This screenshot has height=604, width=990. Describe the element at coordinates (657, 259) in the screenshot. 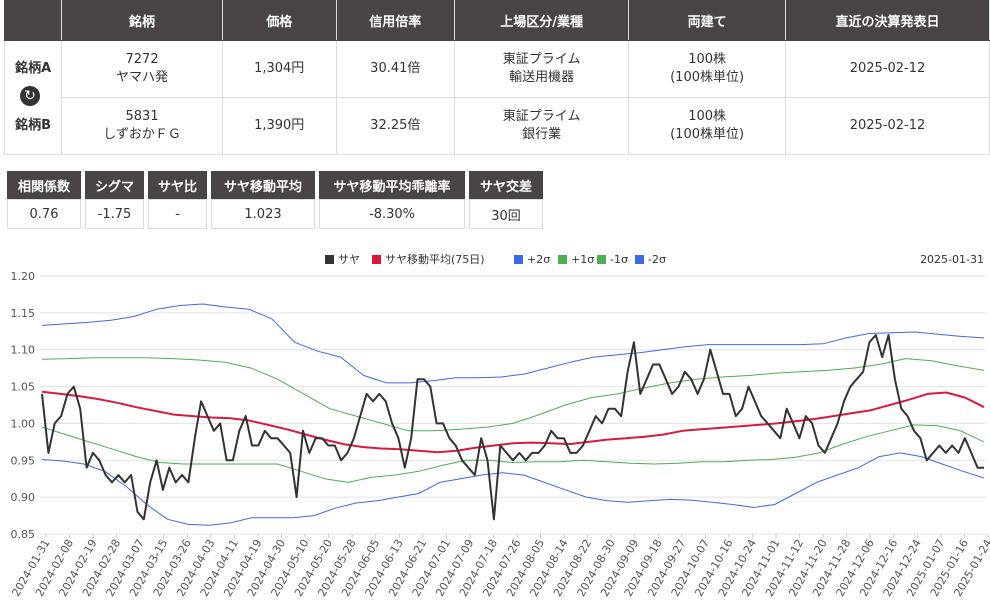

I see `legend-label: -2σ` at that location.